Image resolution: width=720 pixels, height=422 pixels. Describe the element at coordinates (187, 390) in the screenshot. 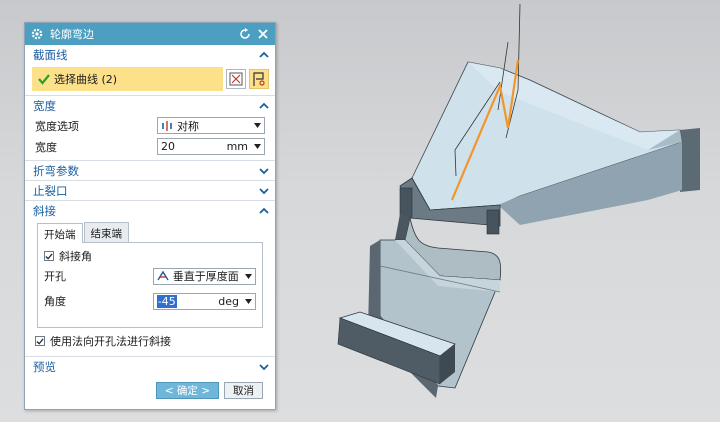

I see `ok-button: < 确定 >` at that location.